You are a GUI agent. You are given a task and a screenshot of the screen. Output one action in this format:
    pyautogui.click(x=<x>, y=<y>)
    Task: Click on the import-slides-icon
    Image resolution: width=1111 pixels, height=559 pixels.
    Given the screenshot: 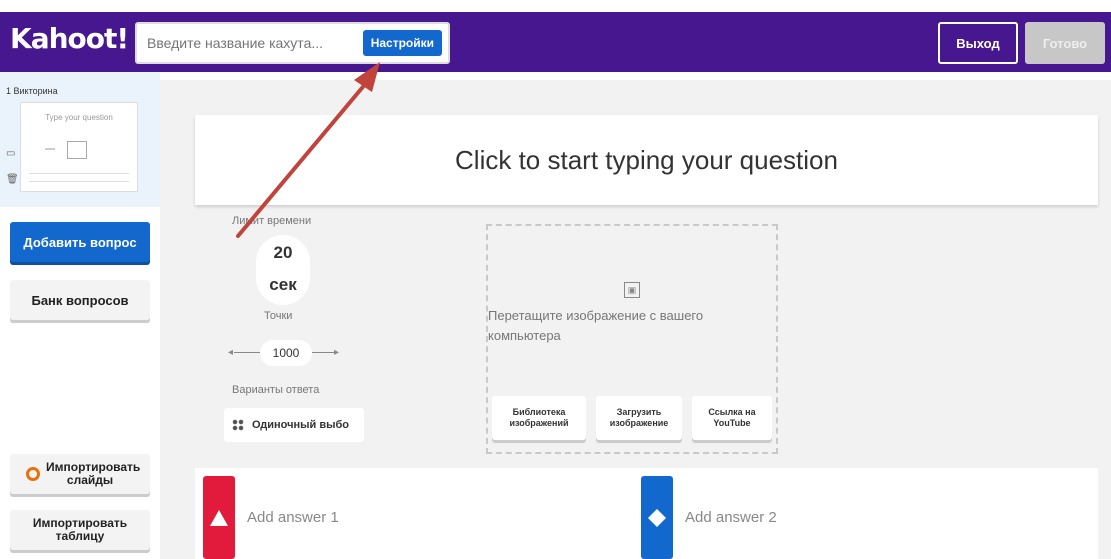 What is the action you would take?
    pyautogui.click(x=33, y=474)
    